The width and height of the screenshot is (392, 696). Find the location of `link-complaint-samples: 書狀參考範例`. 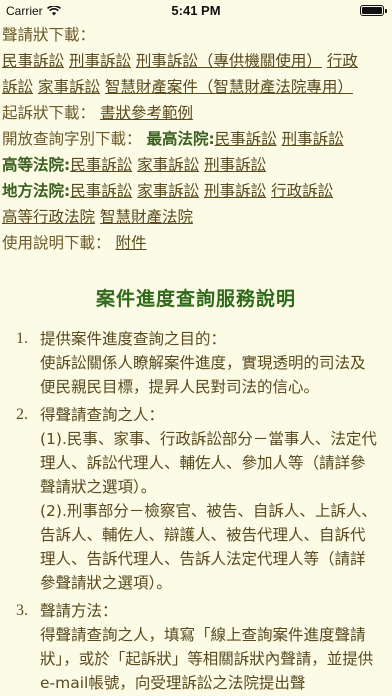

link-complaint-samples: 書狀參考範例 is located at coordinates (146, 113).